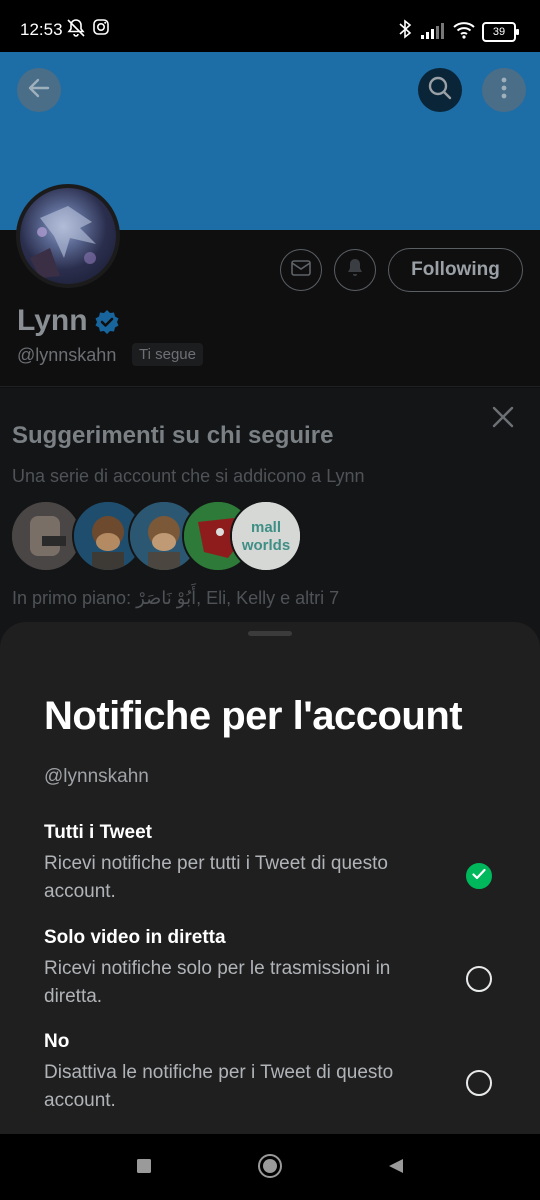 The width and height of the screenshot is (540, 1200). I want to click on square-icon, so click(144, 1168).